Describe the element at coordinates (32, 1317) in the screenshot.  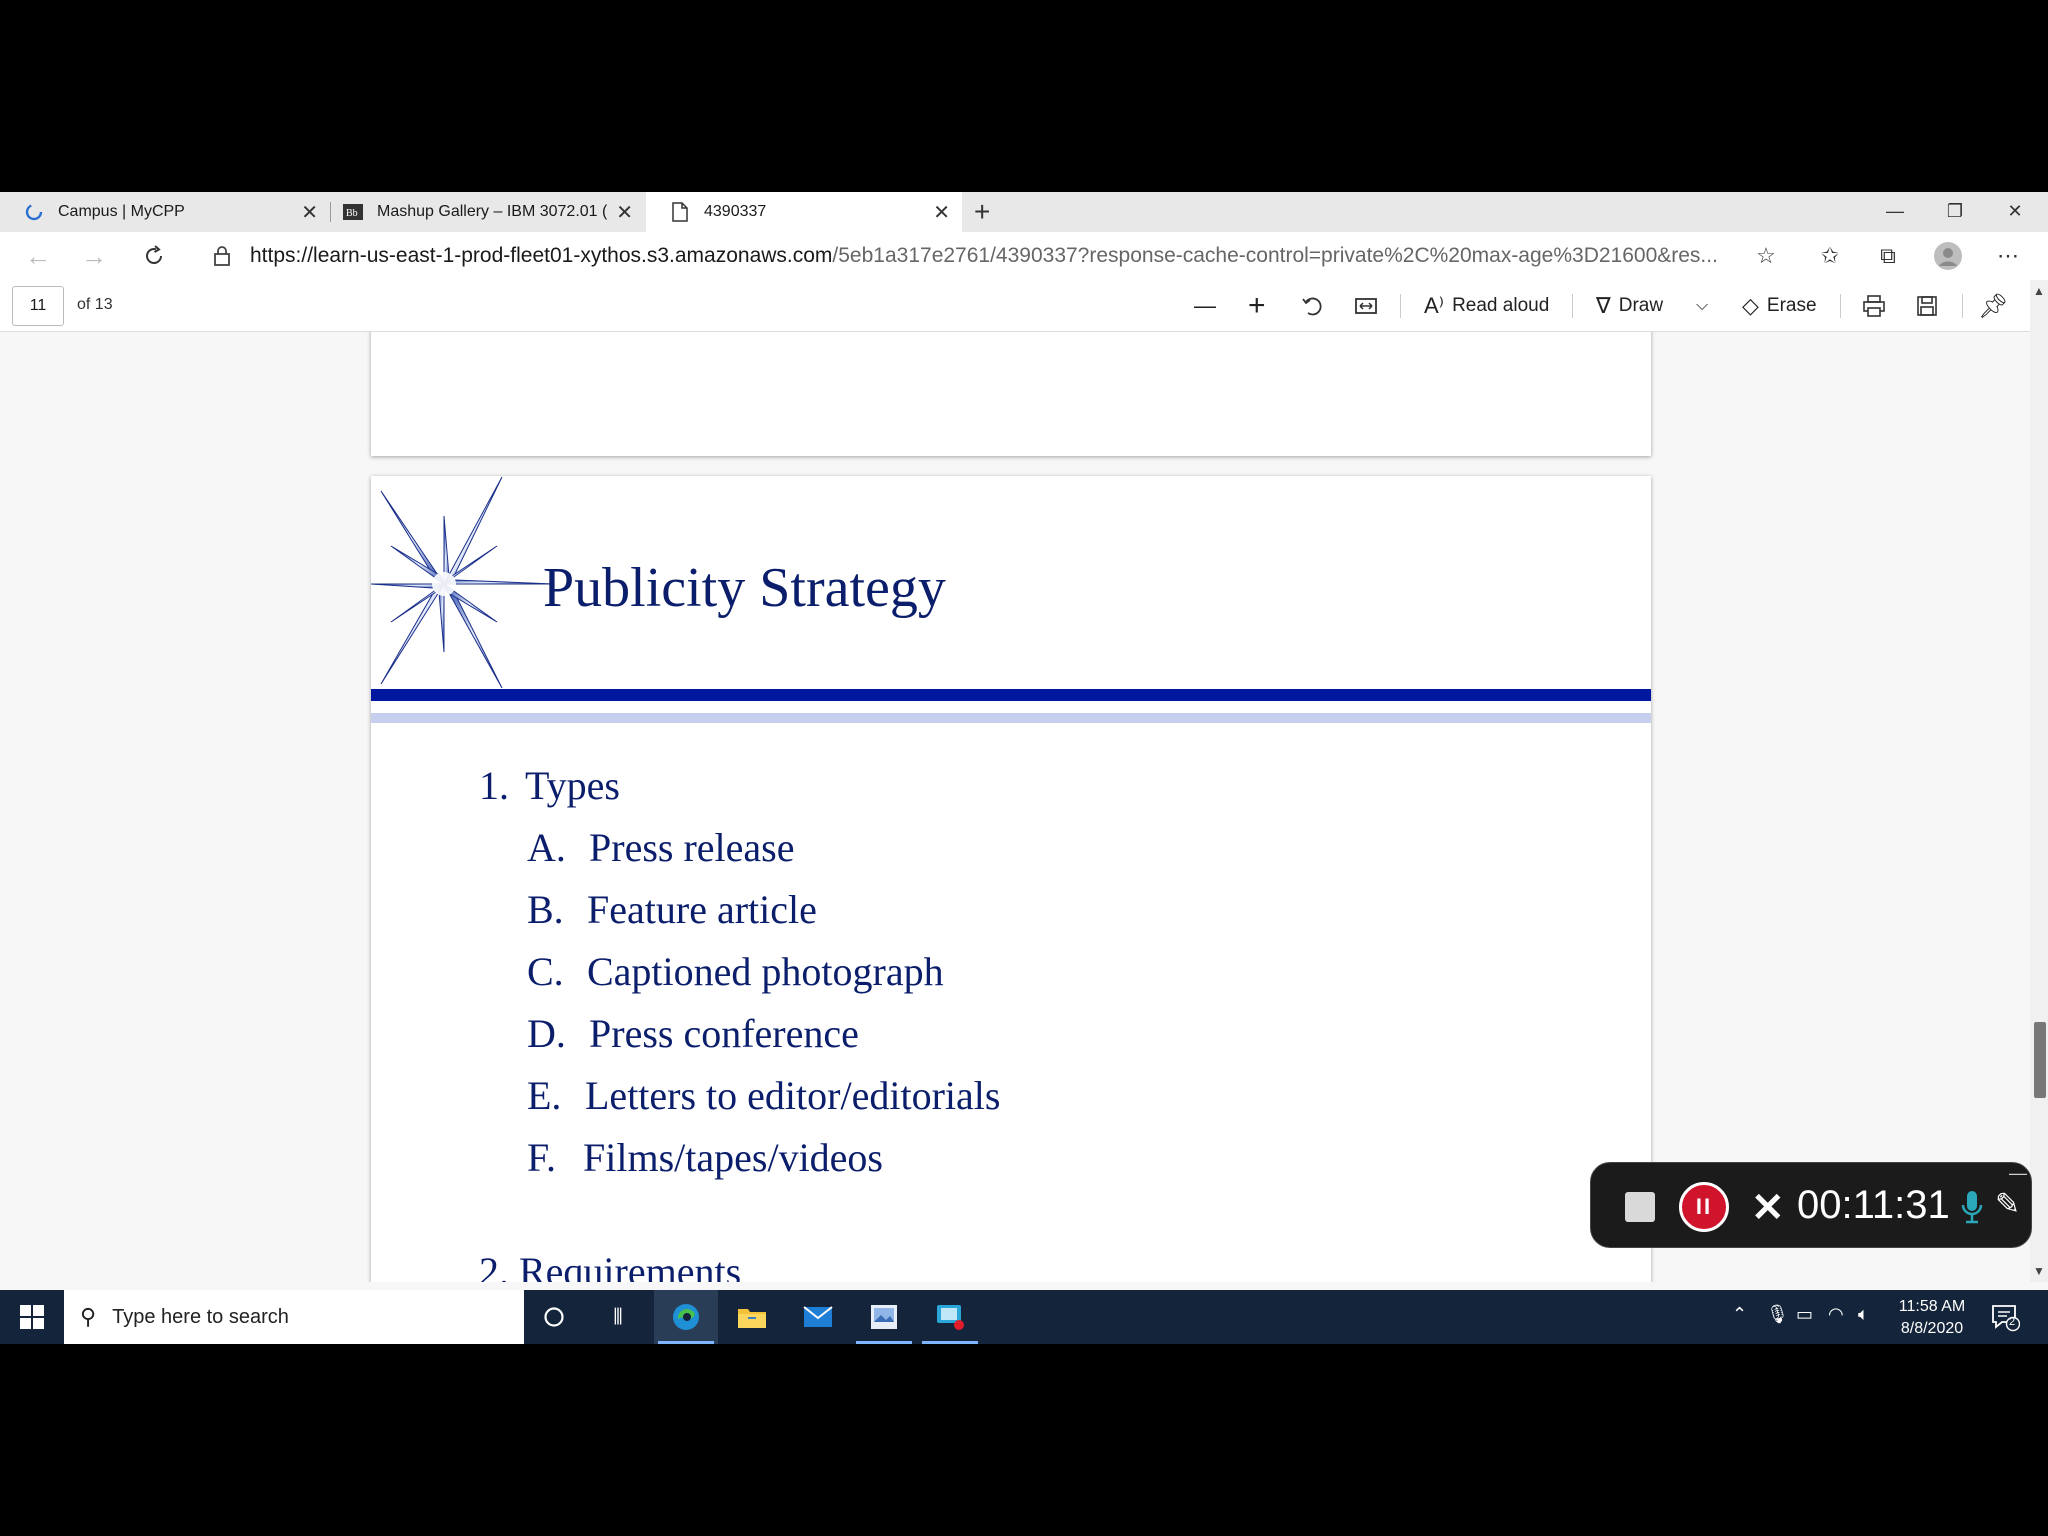
I see `start-button` at that location.